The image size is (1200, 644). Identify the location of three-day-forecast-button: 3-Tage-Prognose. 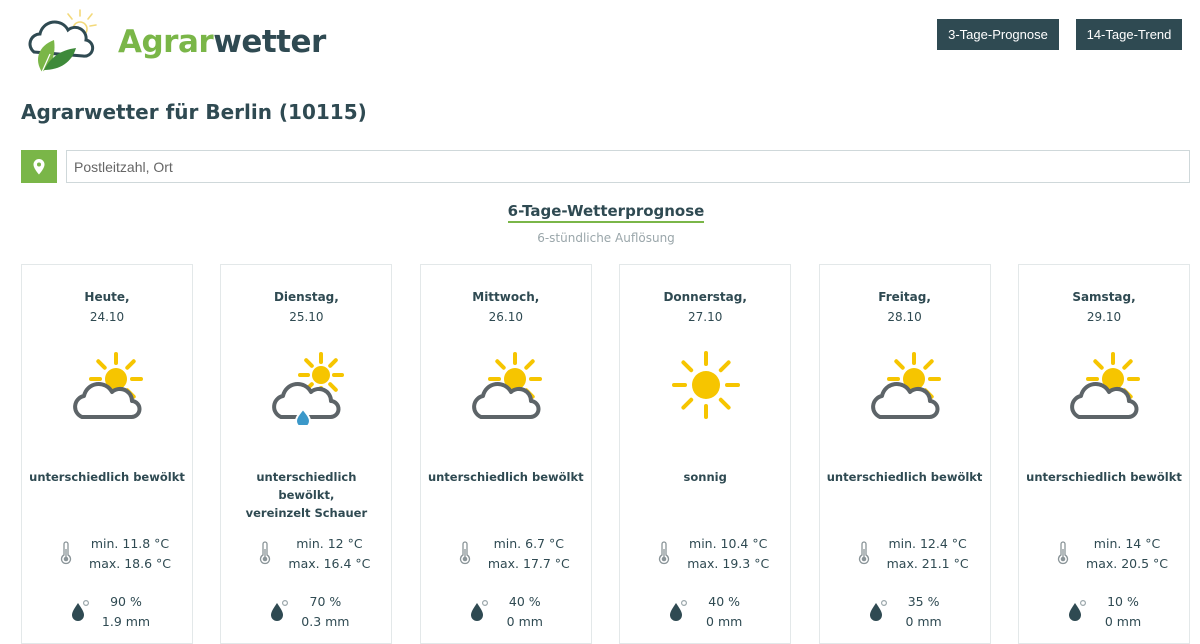
(998, 34).